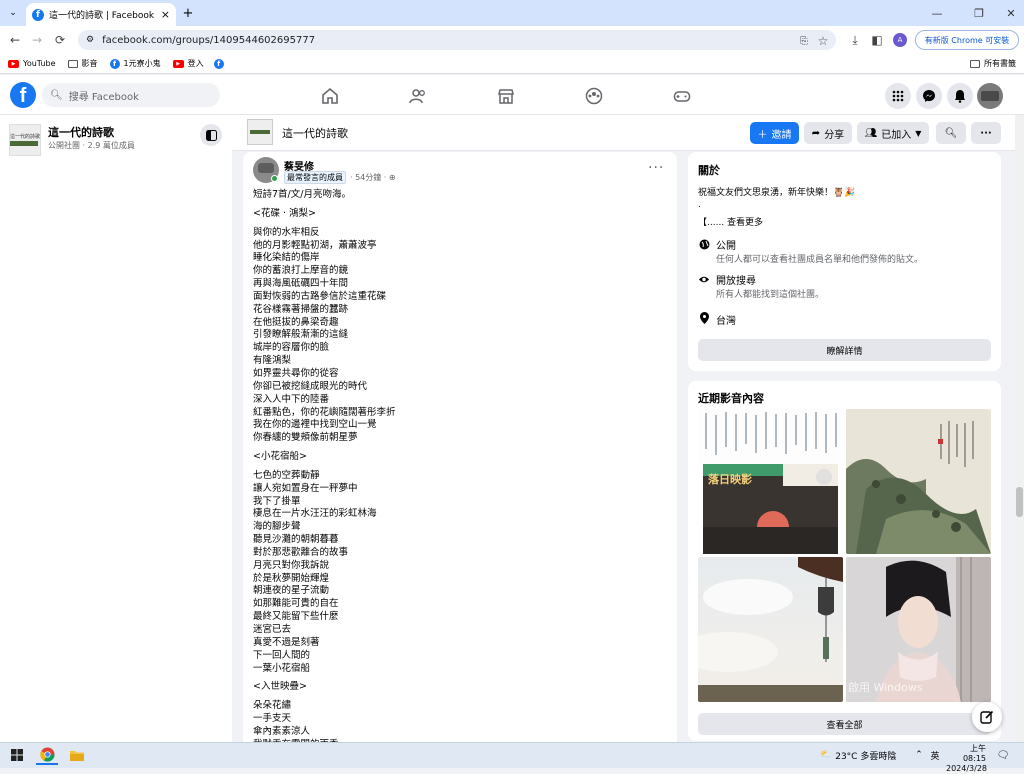  I want to click on forward-icon: →, so click(37, 40).